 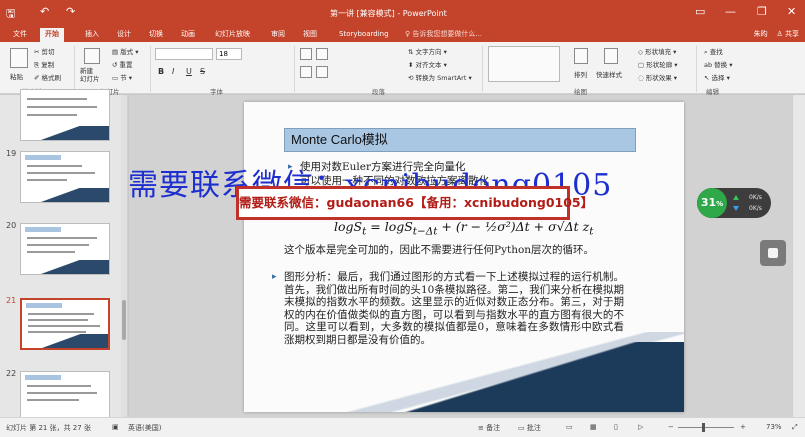 What do you see at coordinates (795, 427) in the screenshot?
I see `fit-slide-icon: ⤢` at bounding box center [795, 427].